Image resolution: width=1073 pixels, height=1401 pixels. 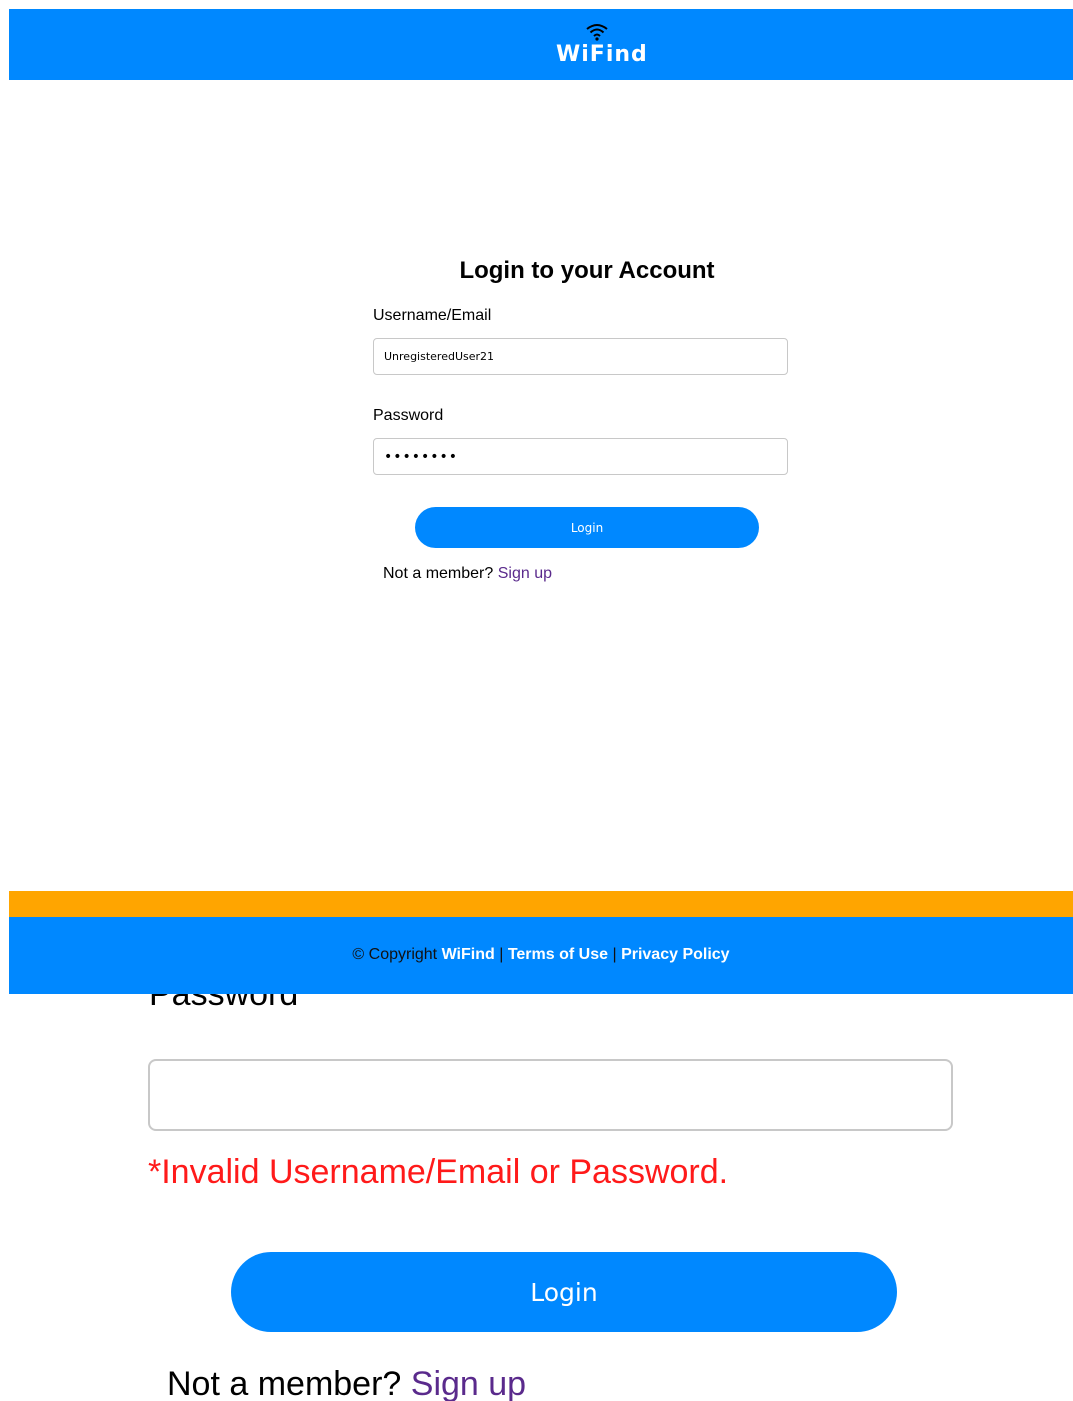 I want to click on footer-accent-bar, so click(x=541, y=904).